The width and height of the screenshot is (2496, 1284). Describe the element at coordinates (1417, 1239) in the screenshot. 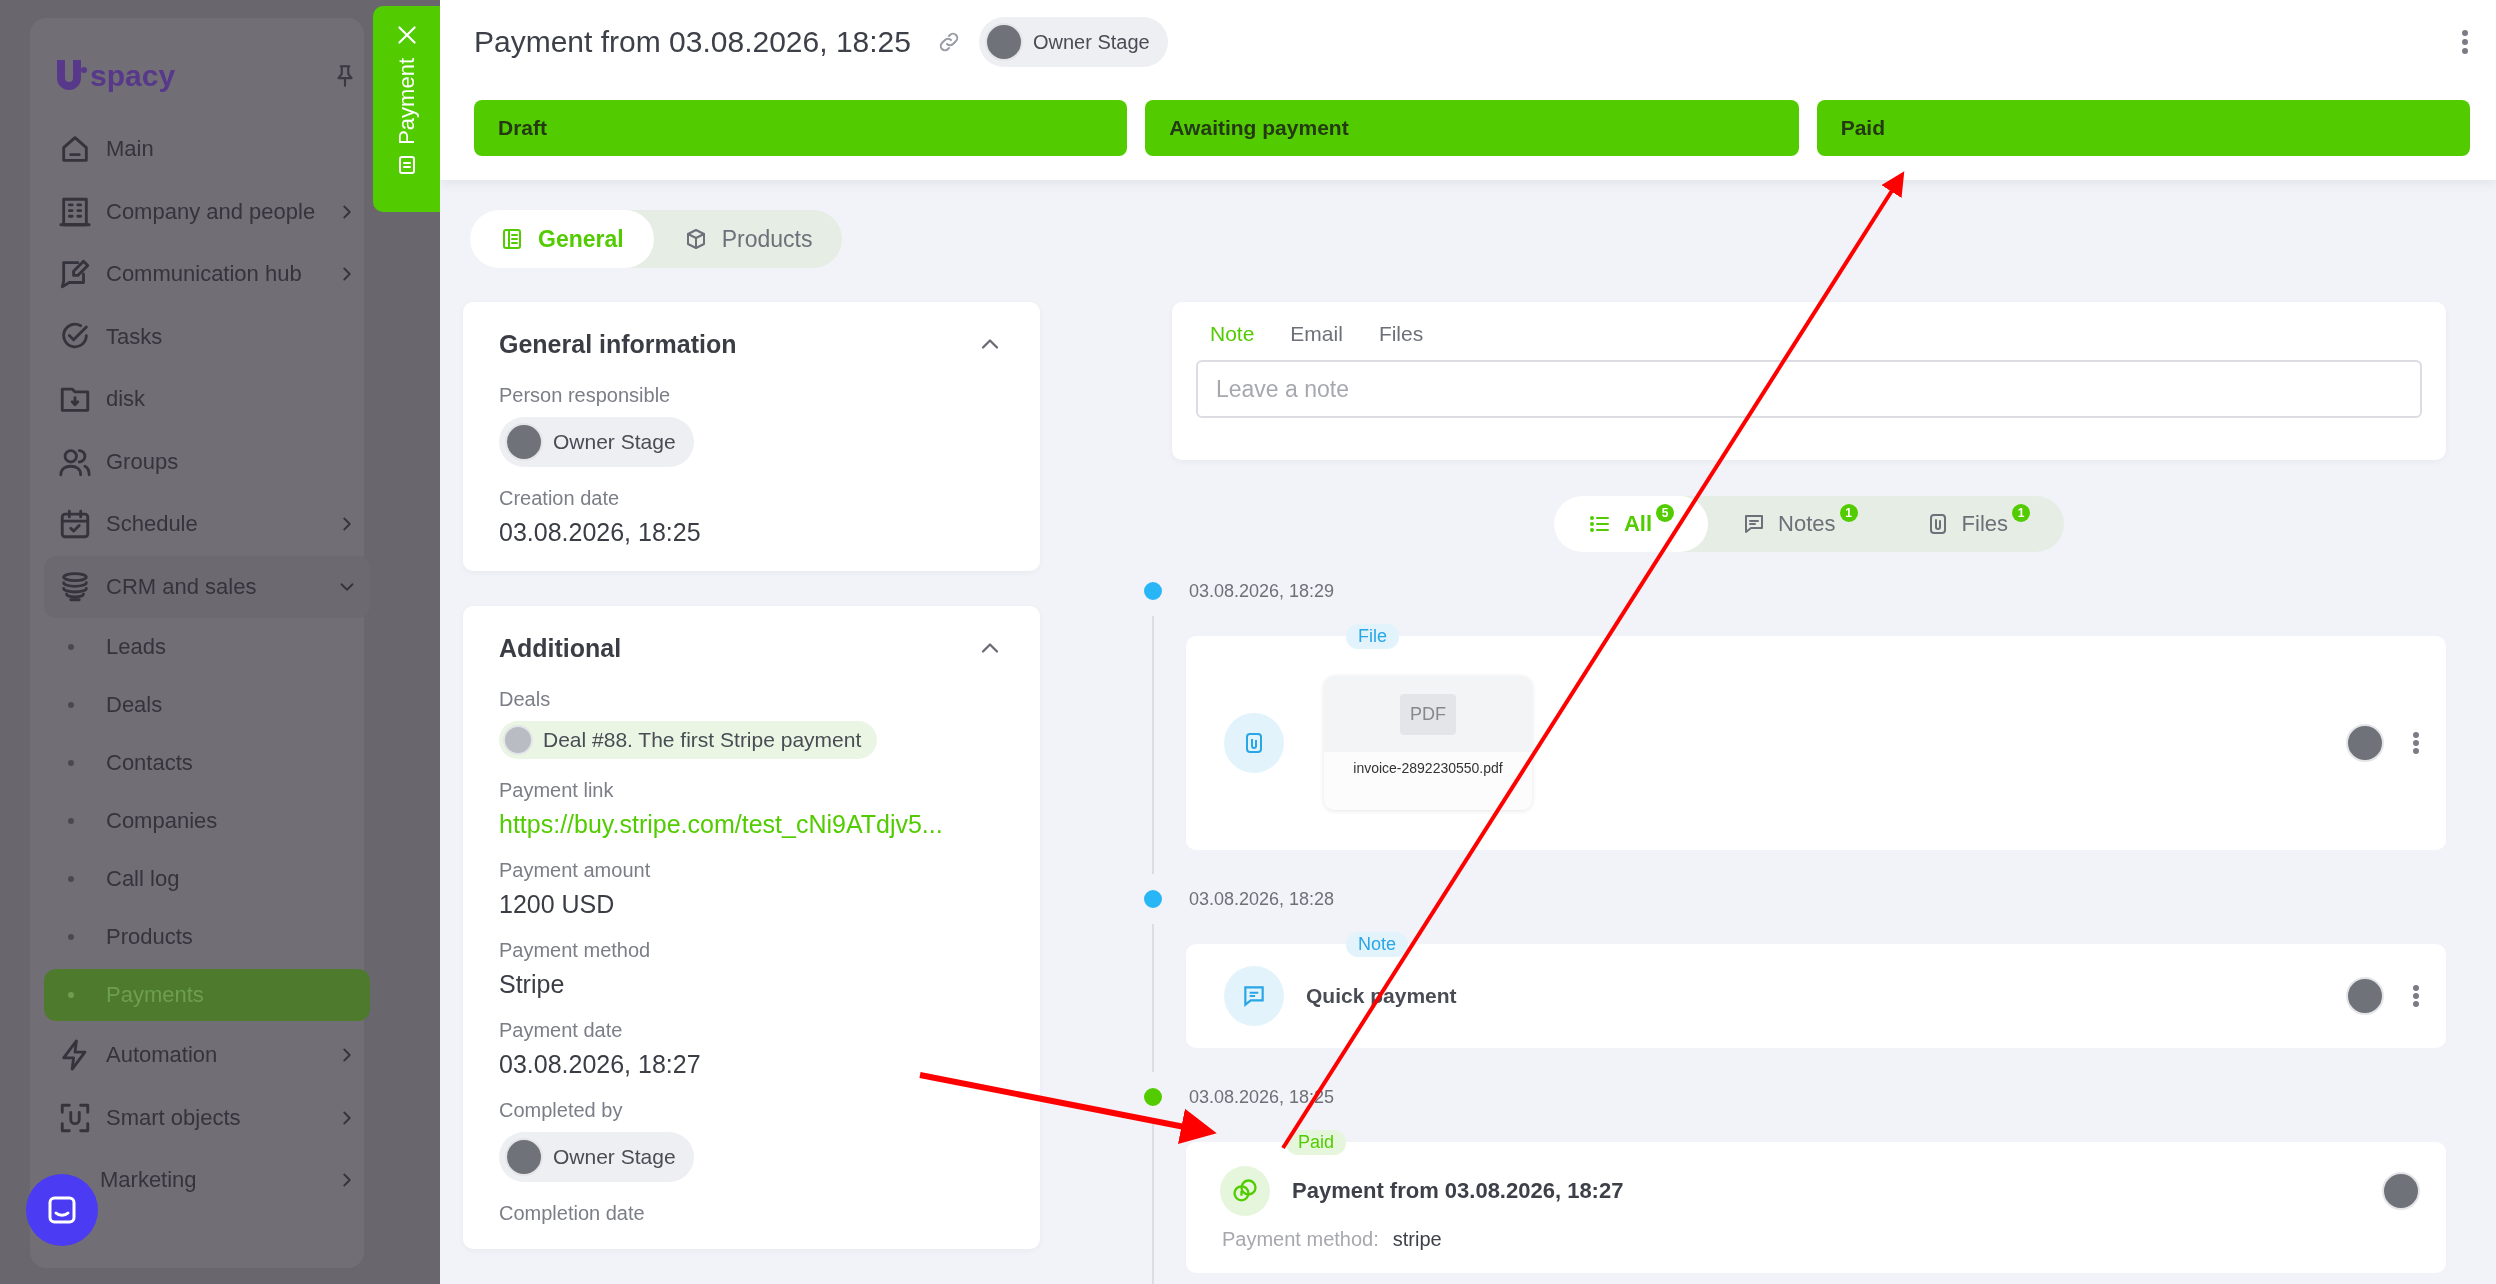

I see `detail-value: stripe` at that location.